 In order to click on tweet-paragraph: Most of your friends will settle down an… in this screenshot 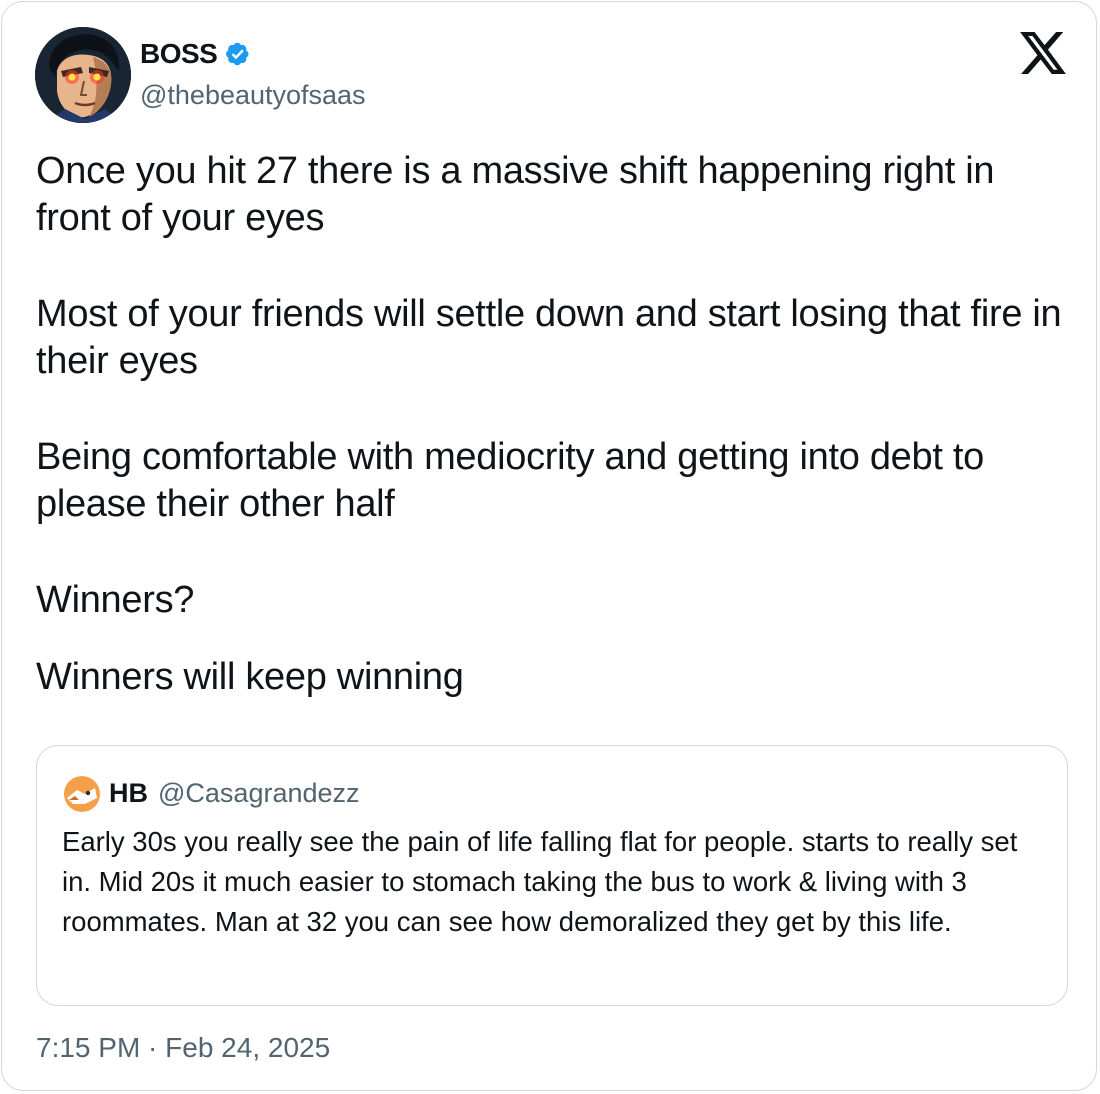, I will do `click(549, 337)`.